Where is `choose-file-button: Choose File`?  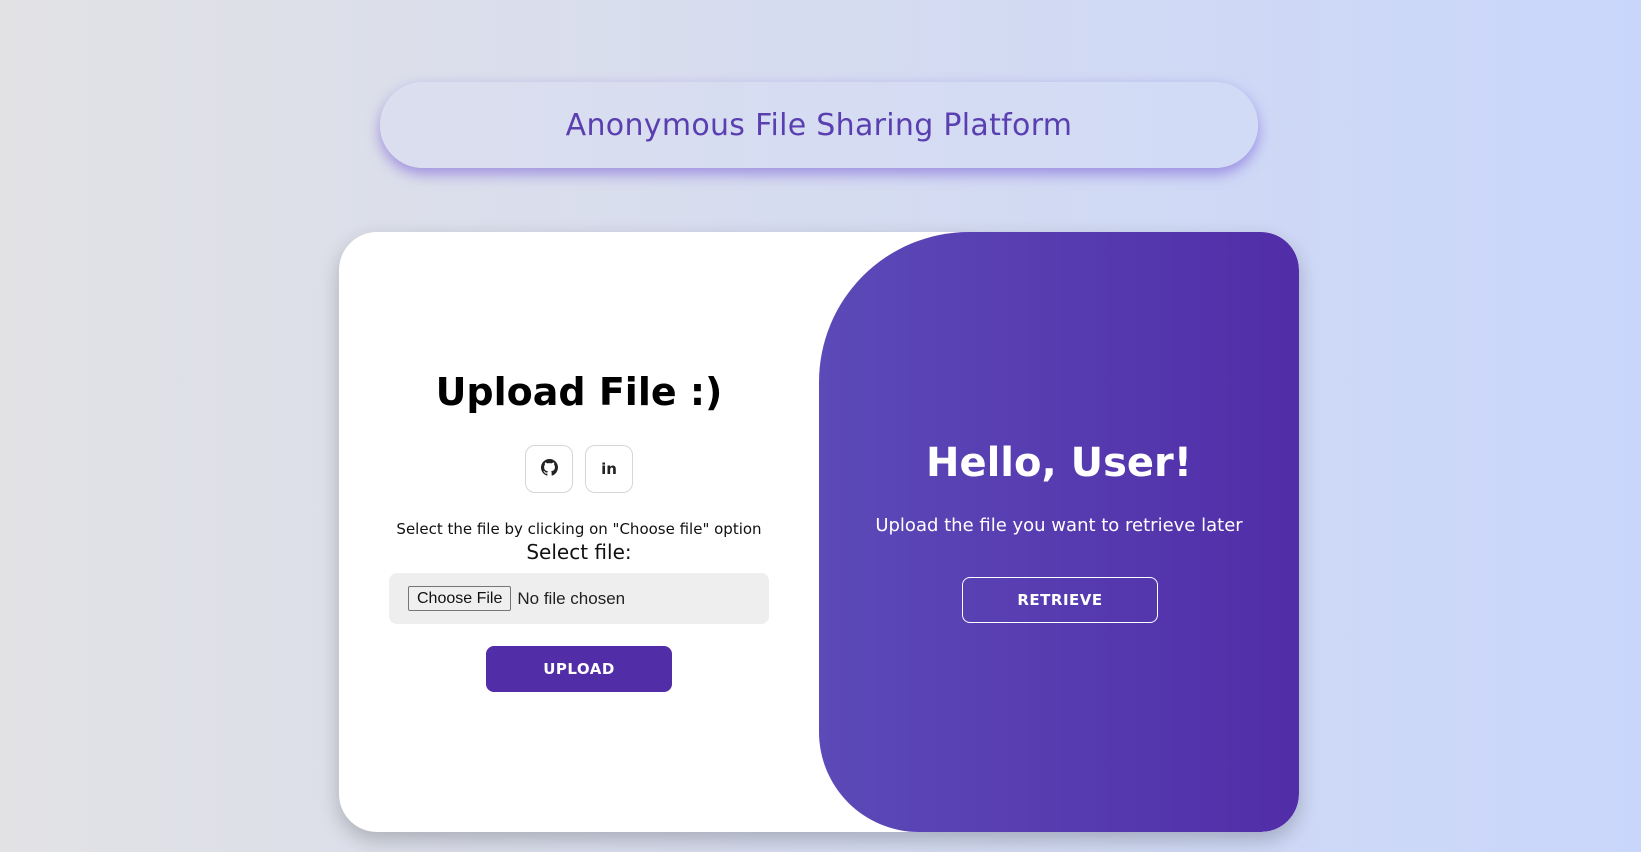 choose-file-button: Choose File is located at coordinates (460, 598).